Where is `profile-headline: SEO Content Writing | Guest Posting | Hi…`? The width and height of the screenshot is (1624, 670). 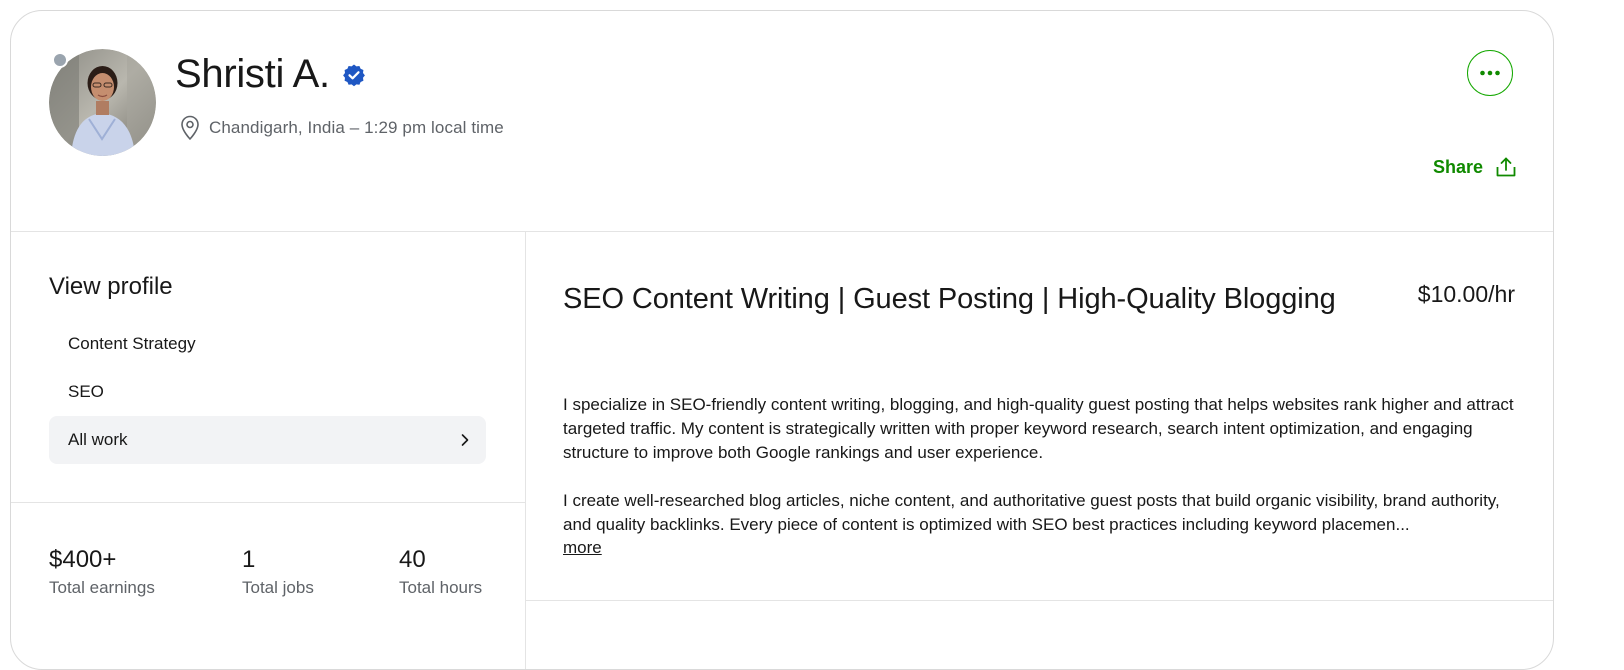 profile-headline: SEO Content Writing | Guest Posting | Hi… is located at coordinates (949, 299).